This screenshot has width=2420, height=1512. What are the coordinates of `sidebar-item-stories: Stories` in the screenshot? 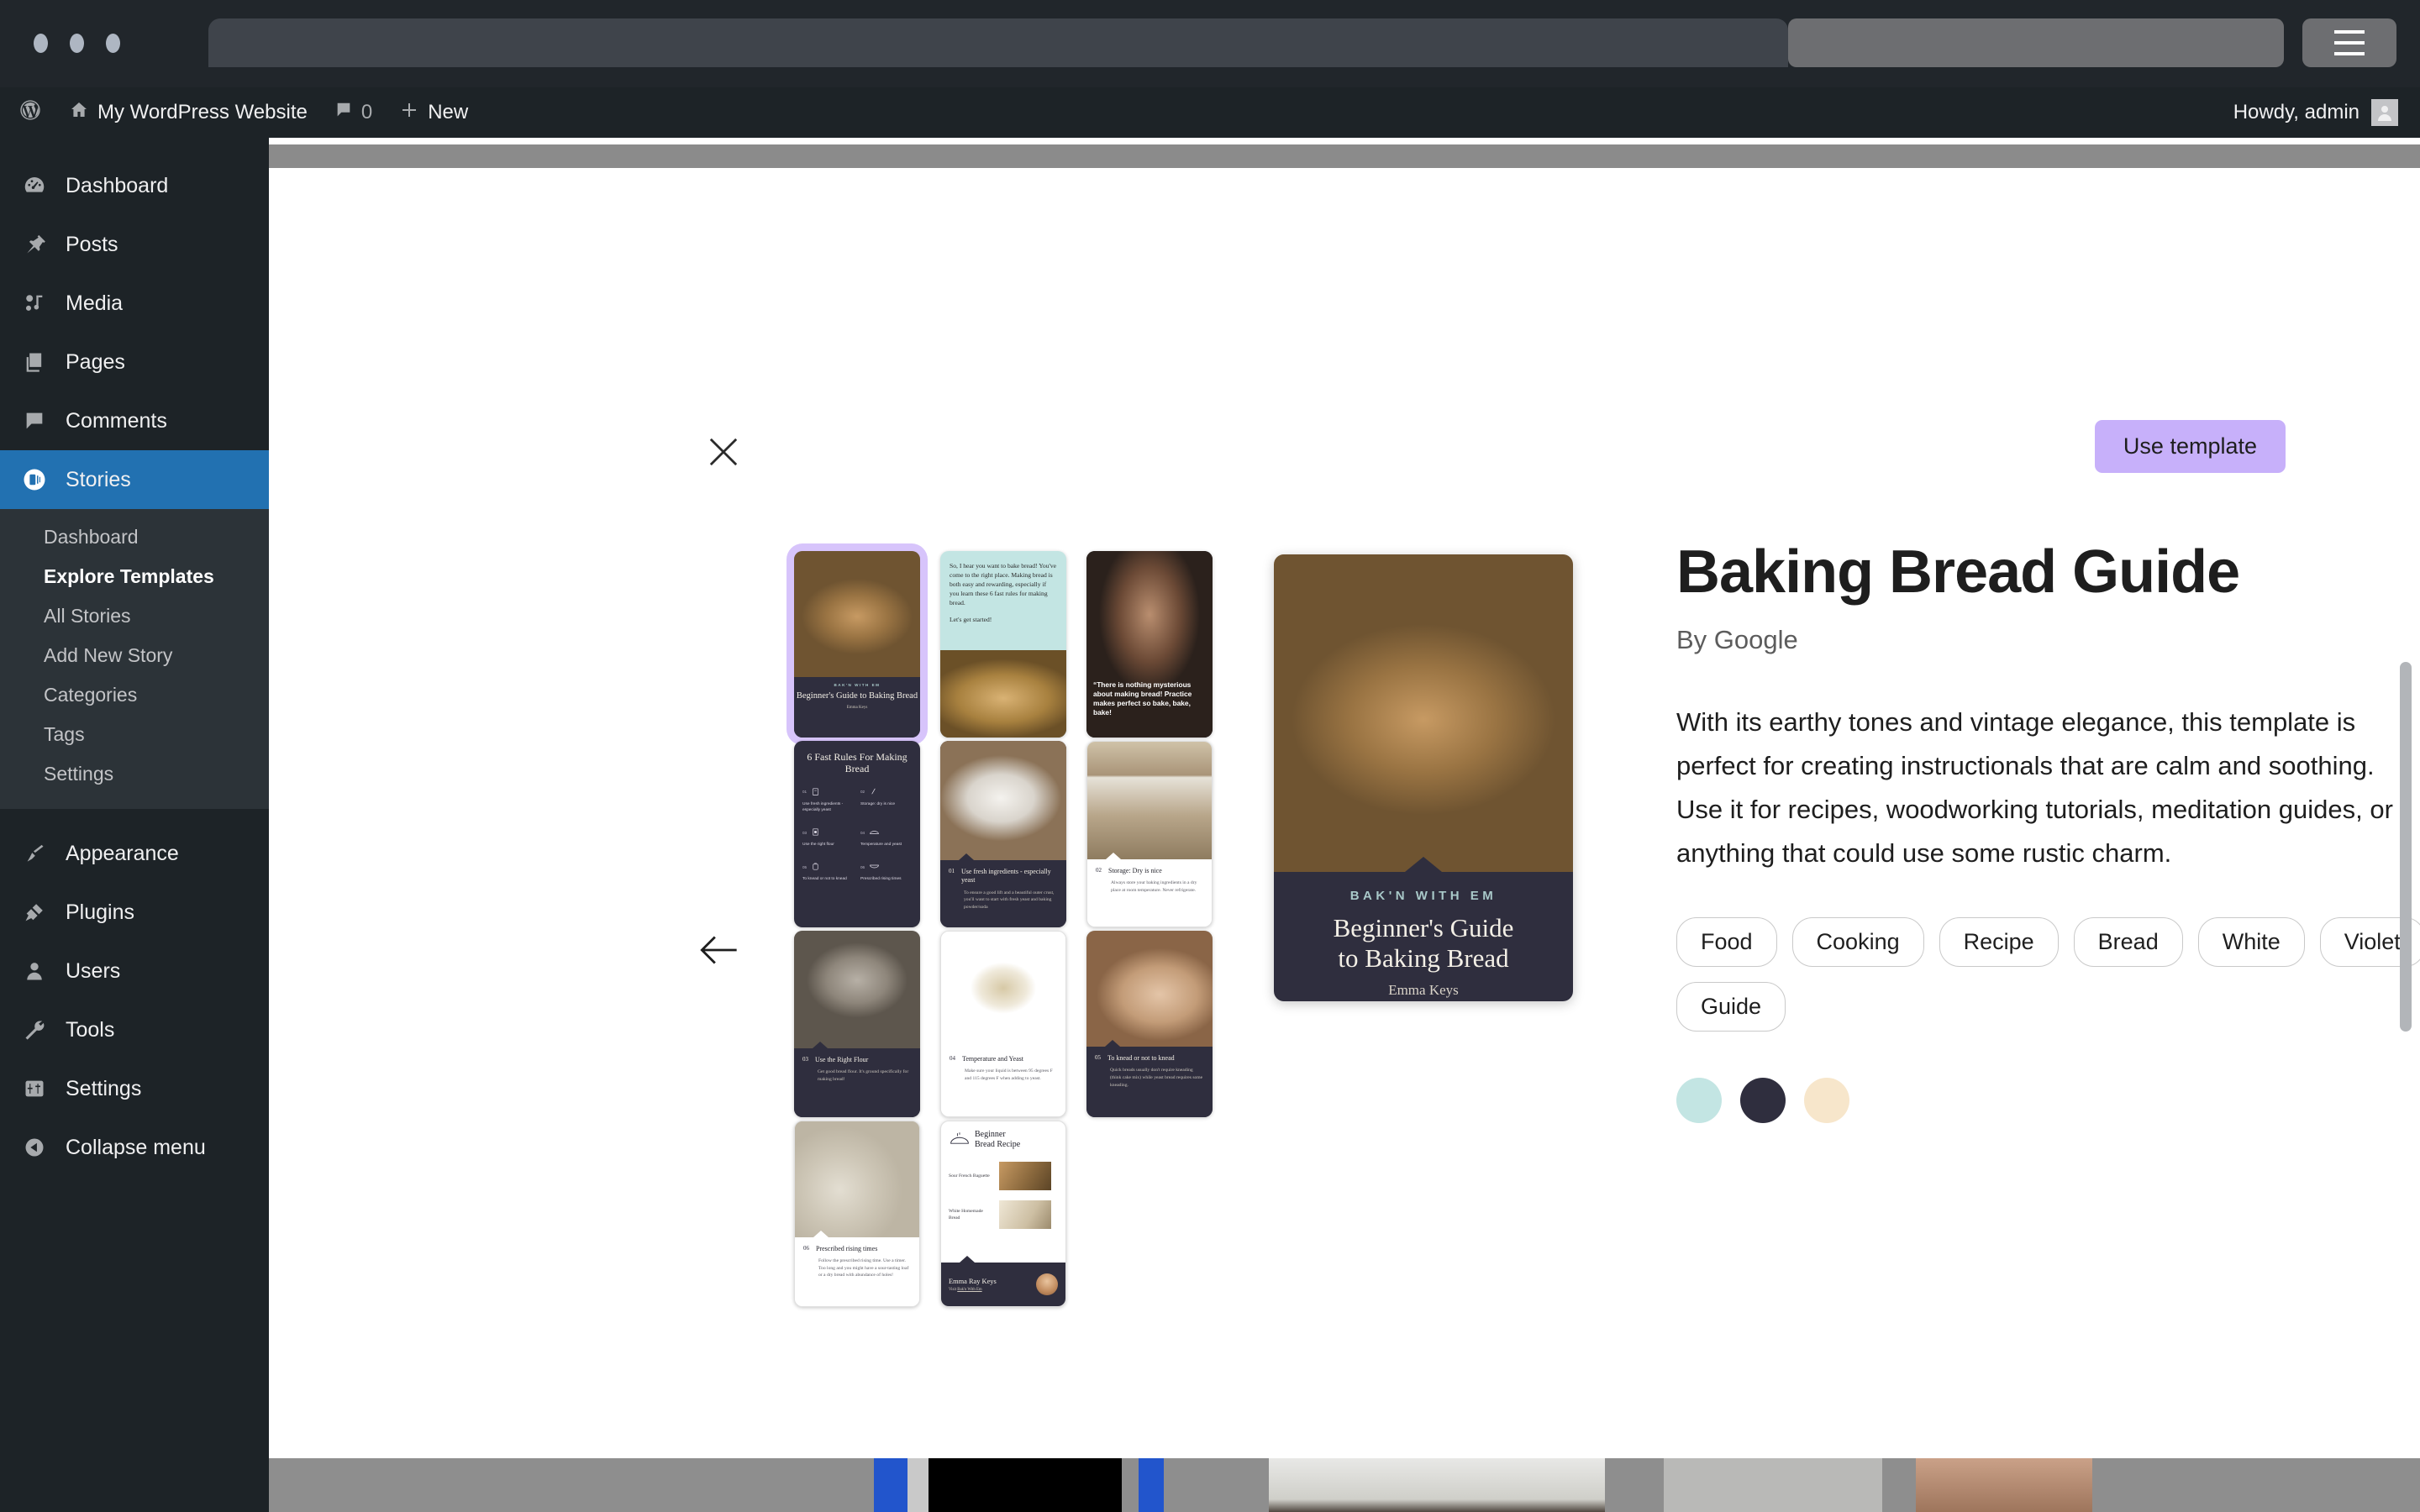 It's located at (134, 479).